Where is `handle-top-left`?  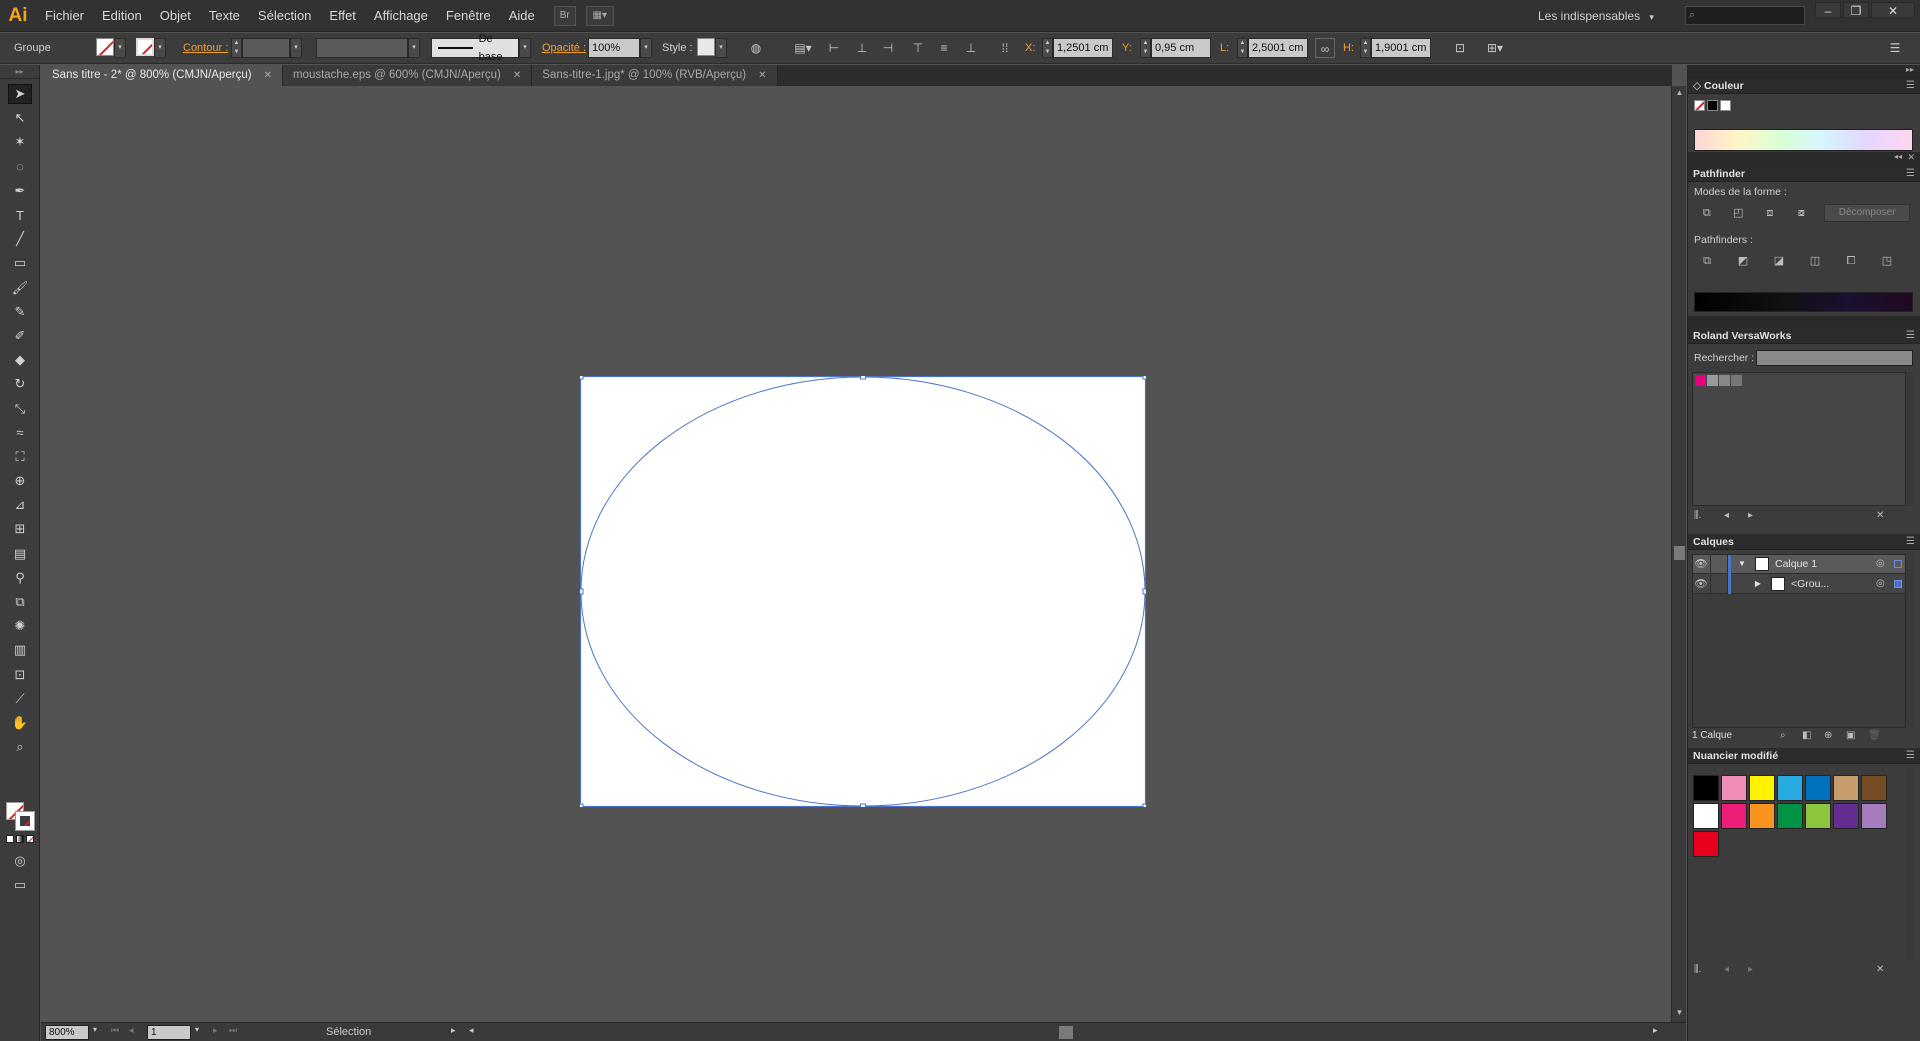 handle-top-left is located at coordinates (582, 378).